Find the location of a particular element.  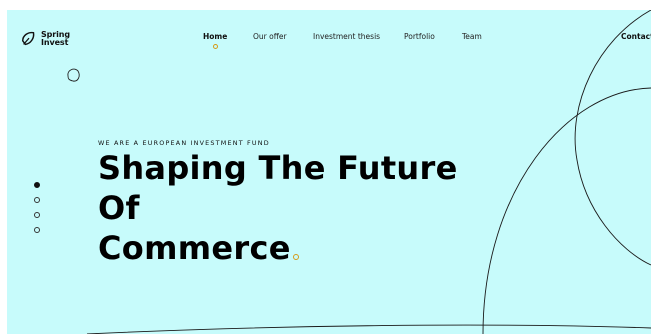

nav-item-team: Team is located at coordinates (472, 36).